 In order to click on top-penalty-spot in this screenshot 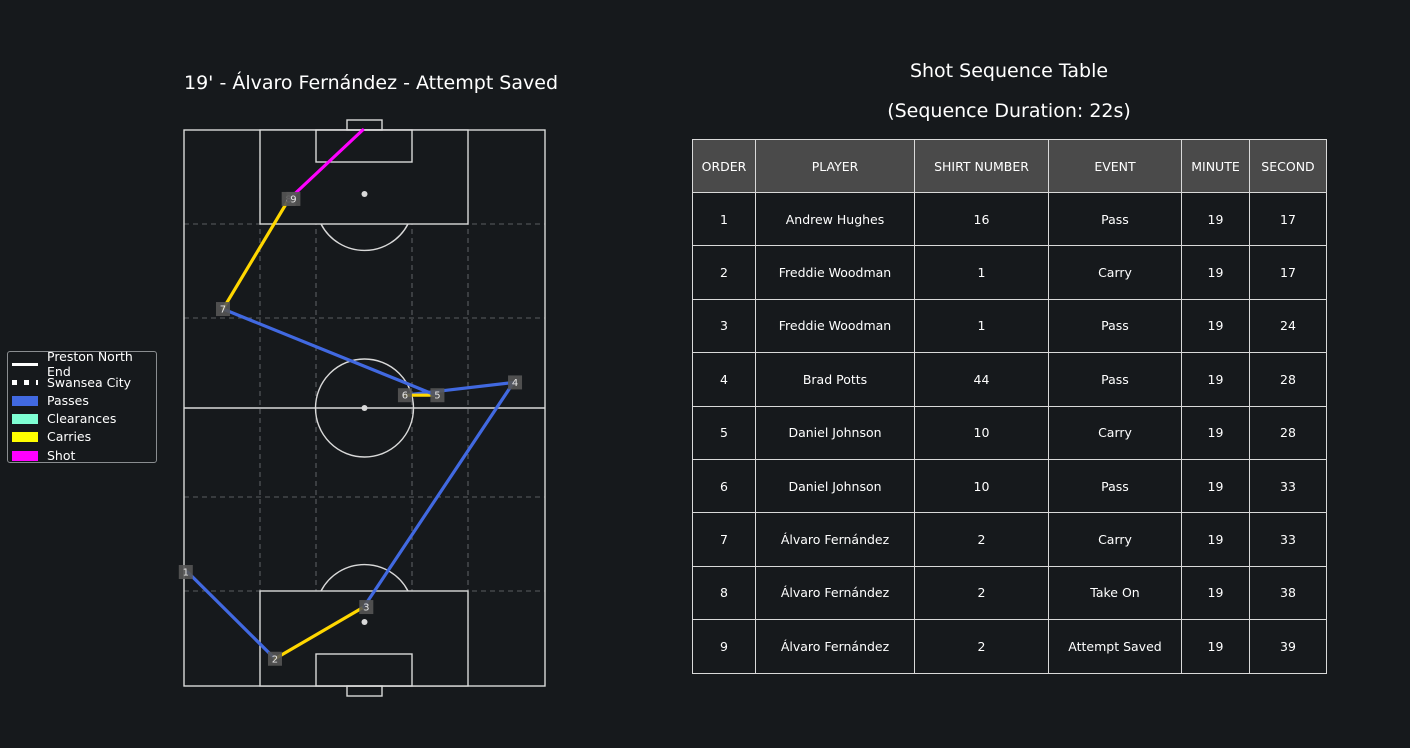, I will do `click(364, 194)`.